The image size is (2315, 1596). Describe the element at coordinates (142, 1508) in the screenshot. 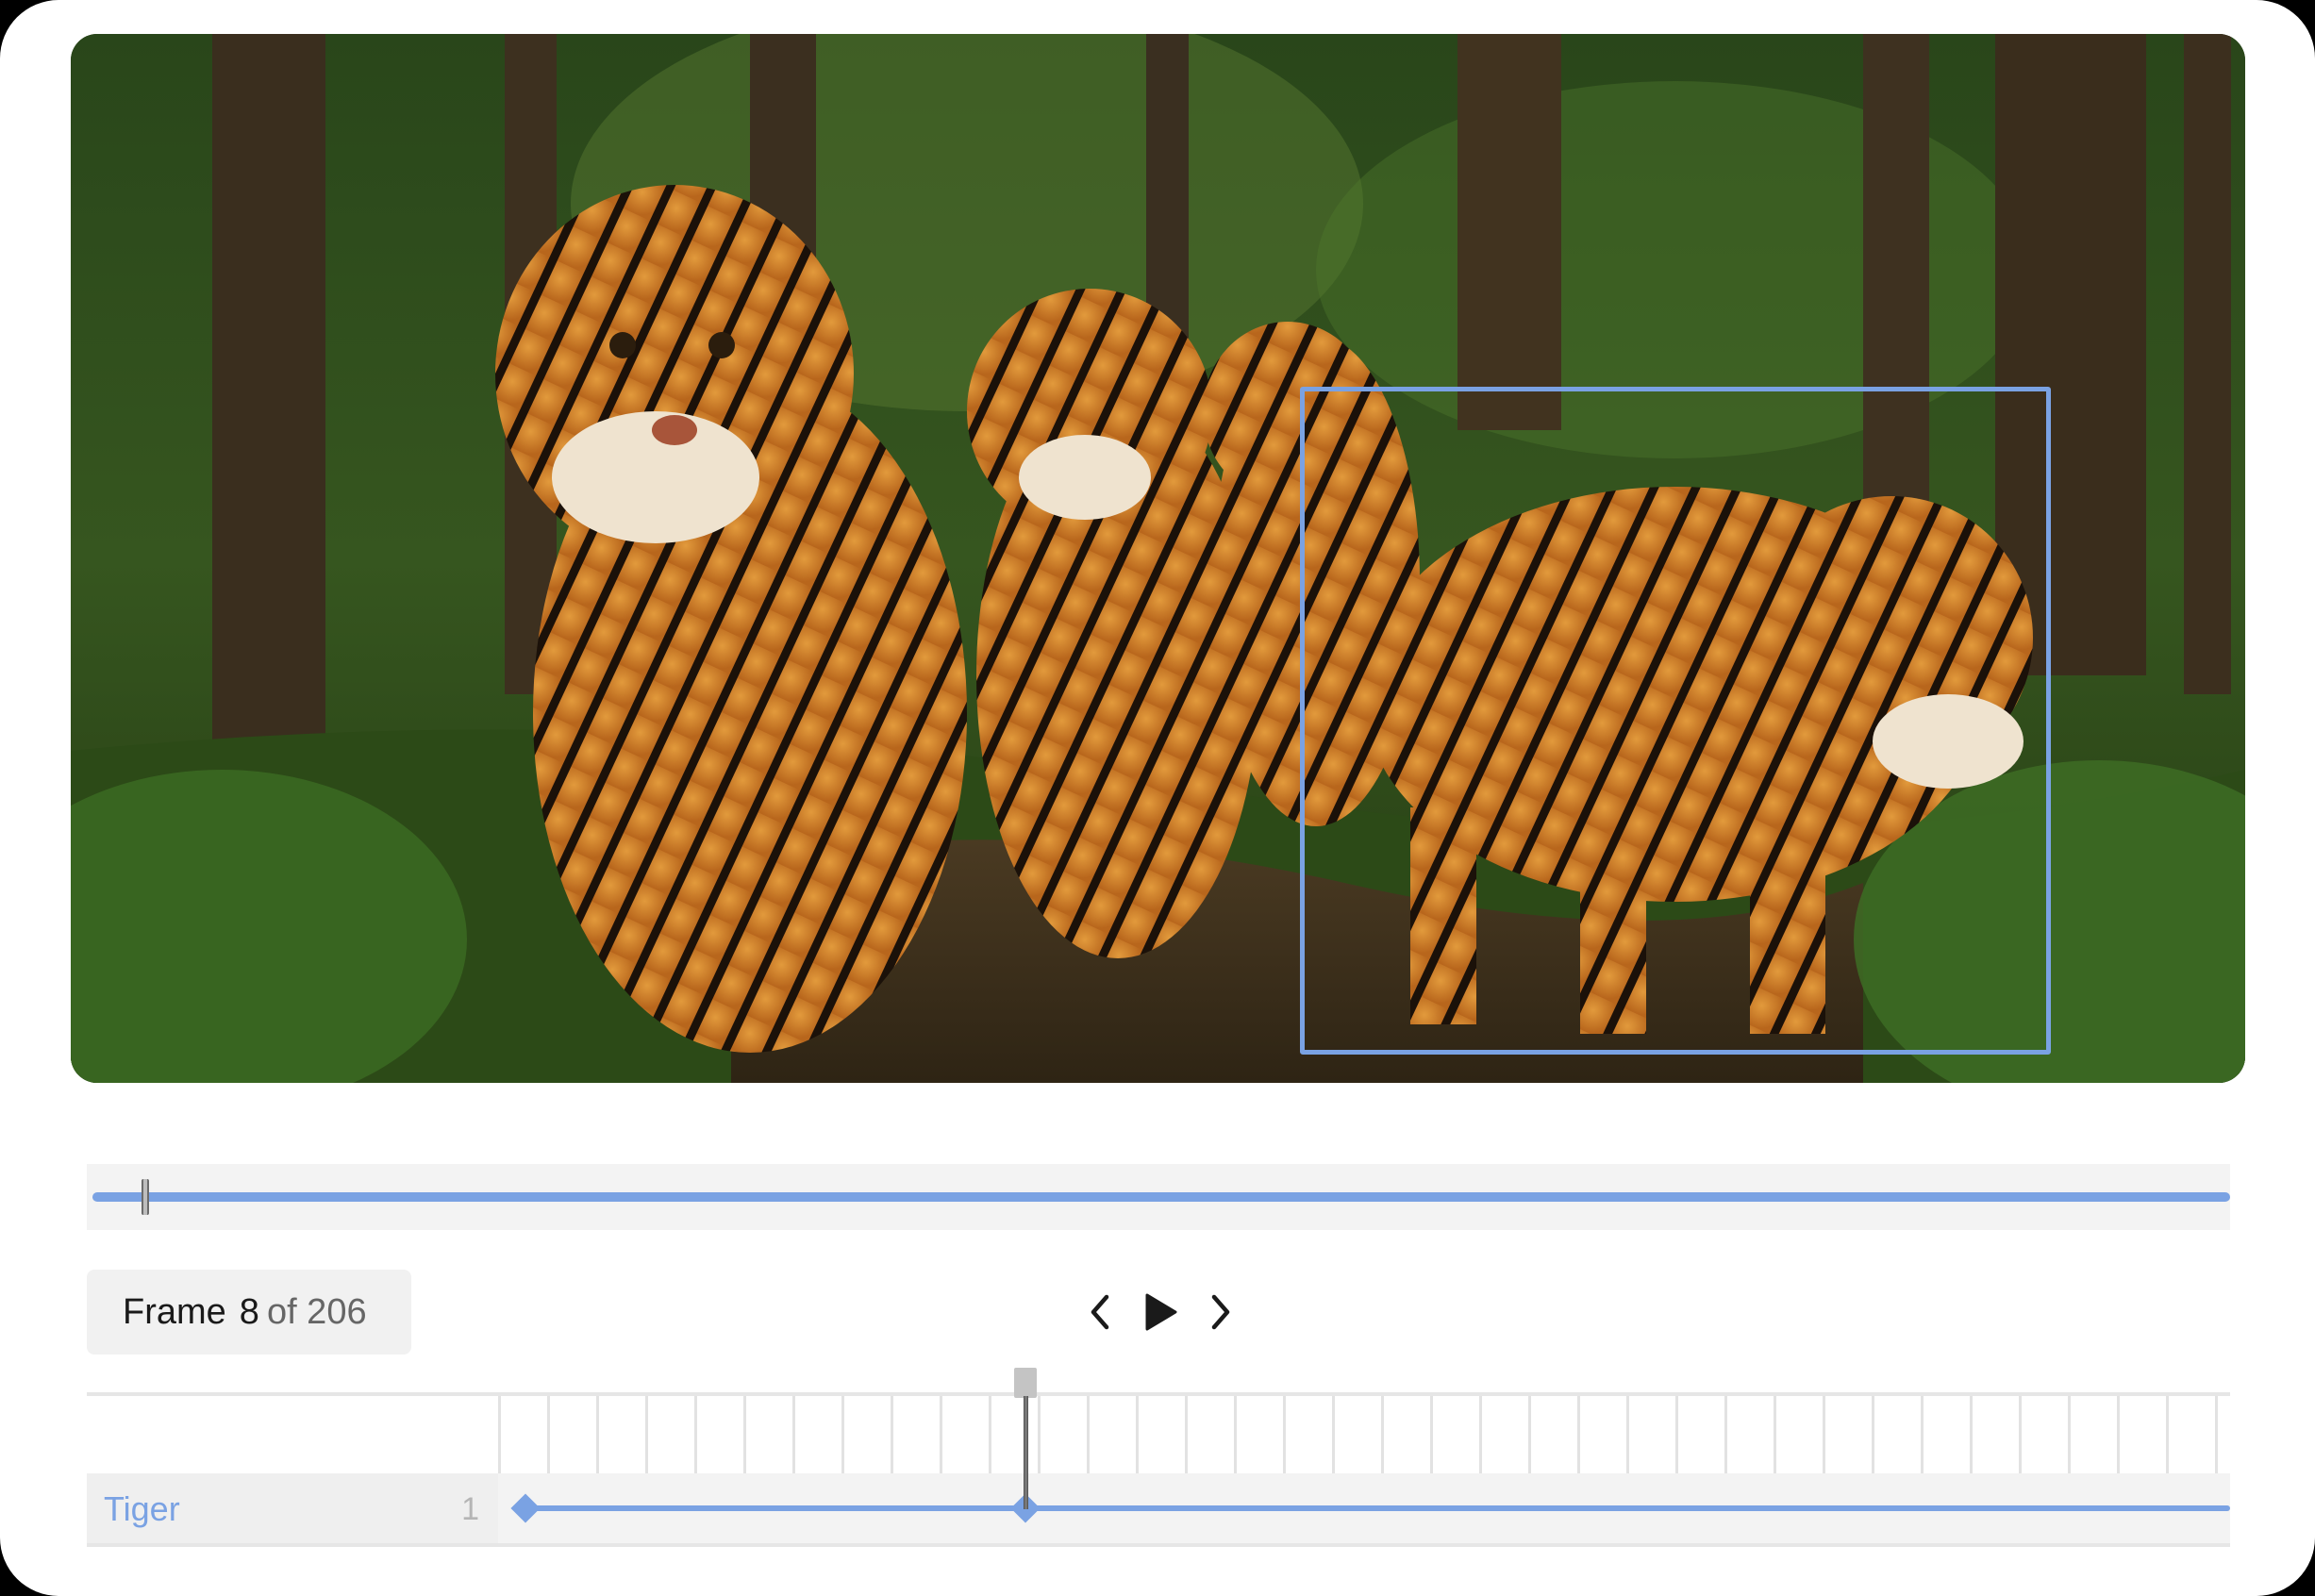

I see `track-name: Tiger` at that location.